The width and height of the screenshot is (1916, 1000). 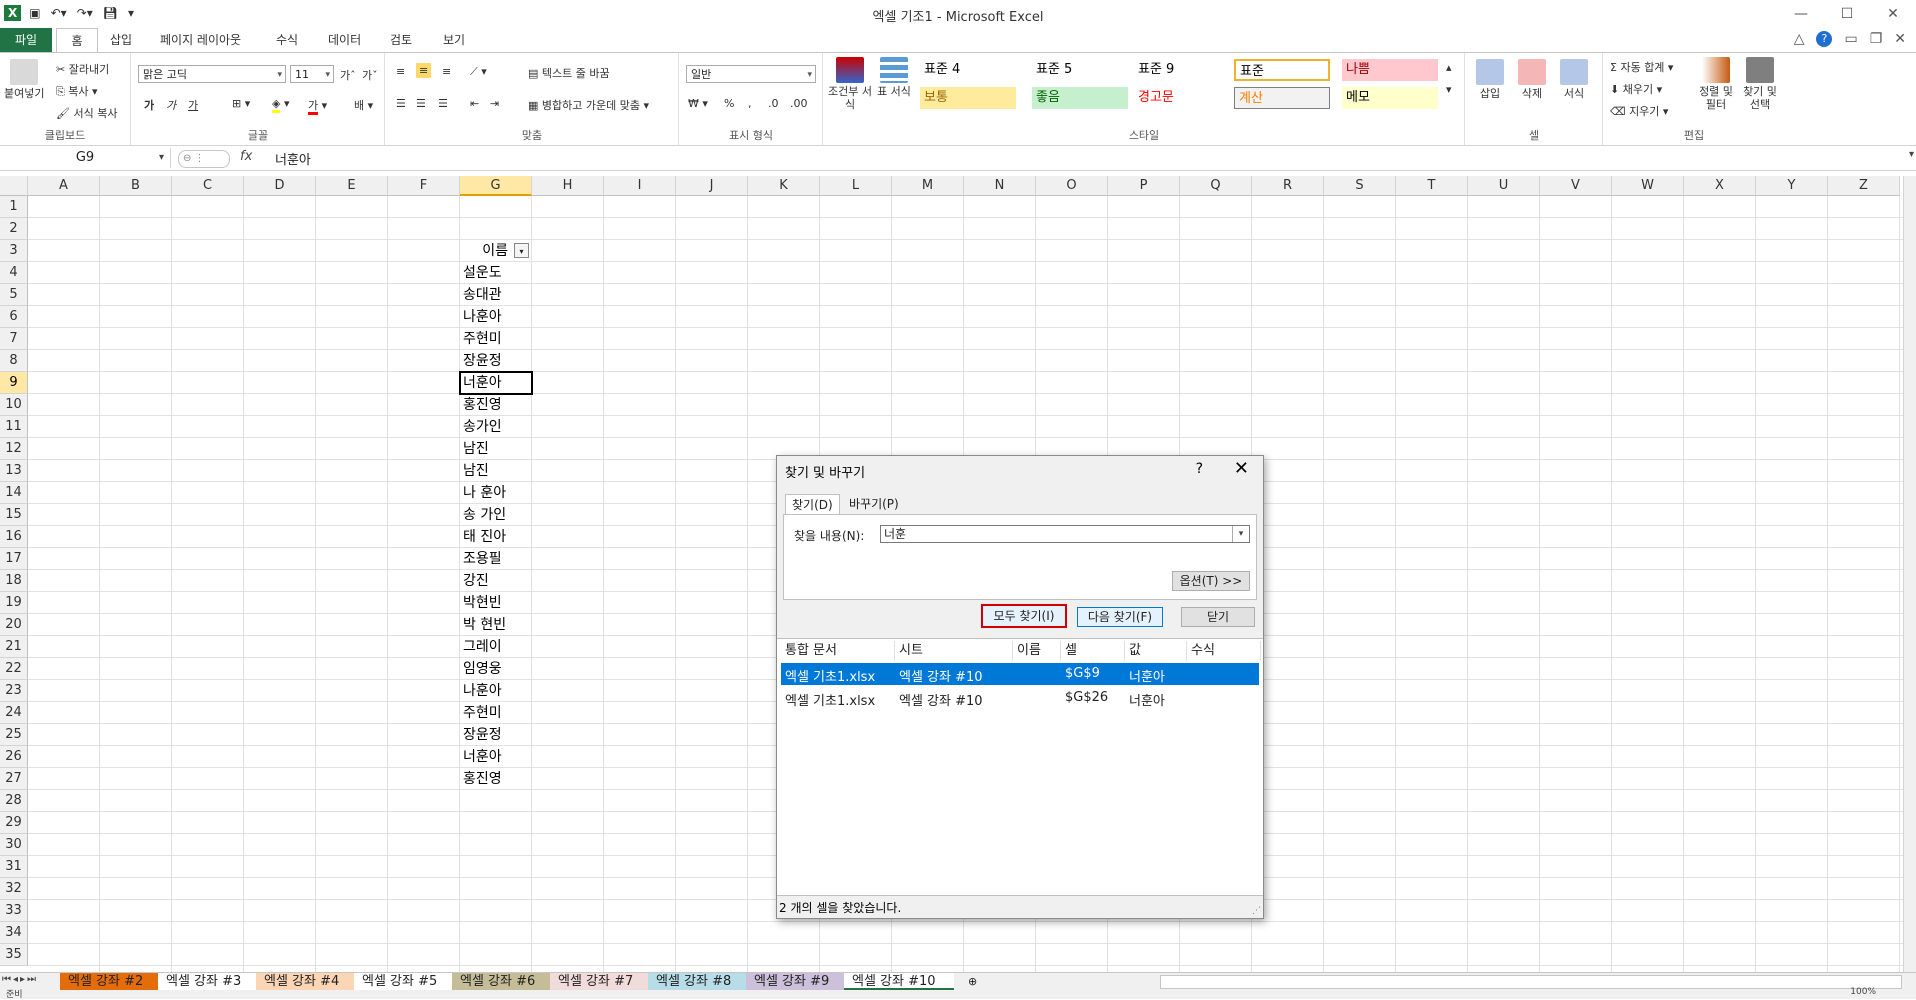 What do you see at coordinates (14, 603) in the screenshot?
I see `row-header-19: 19` at bounding box center [14, 603].